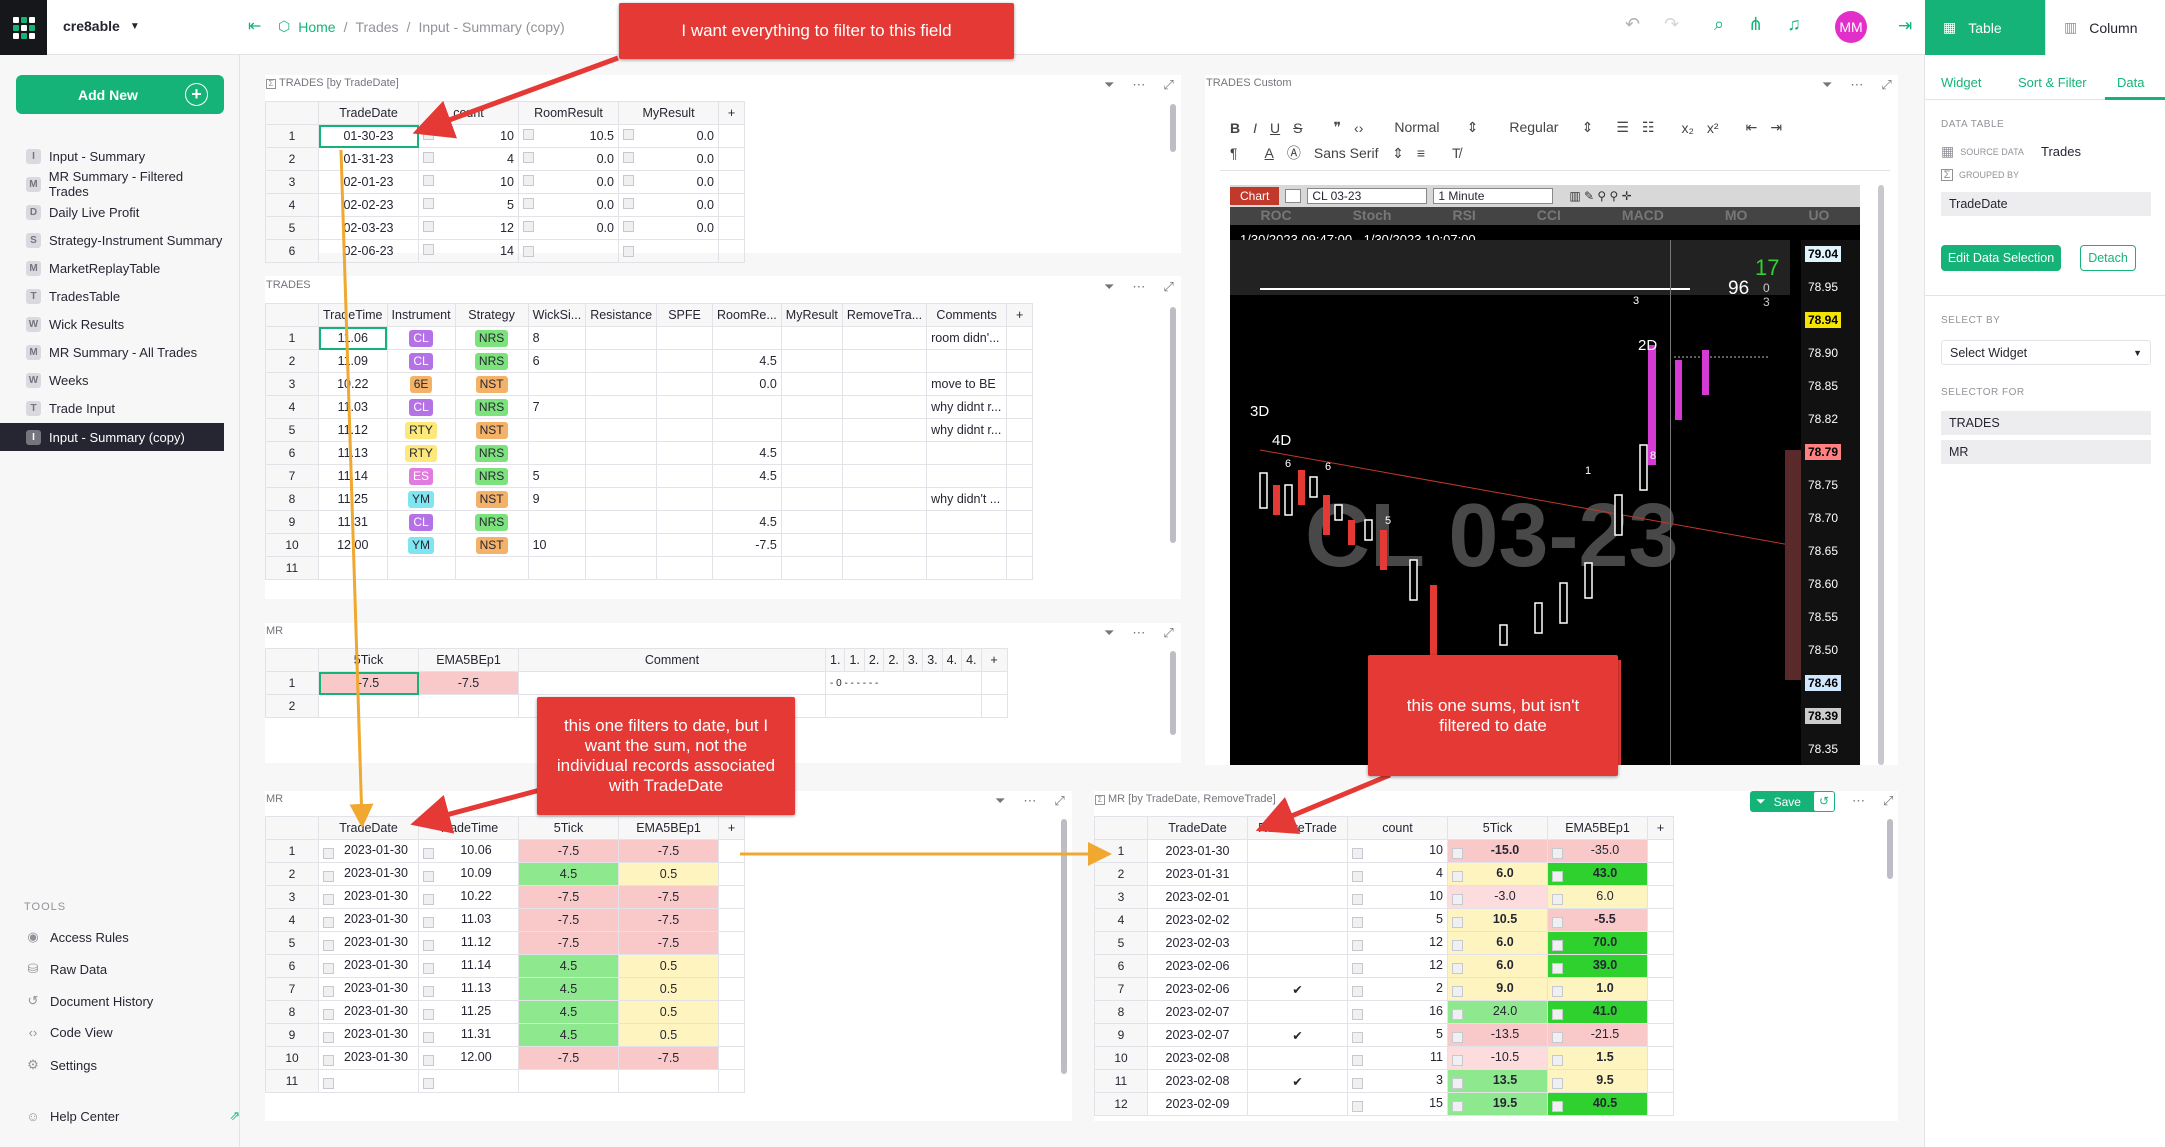 This screenshot has height=1147, width=2165. Describe the element at coordinates (2046, 204) in the screenshot. I see `grouped-by-value: TradeDate` at that location.